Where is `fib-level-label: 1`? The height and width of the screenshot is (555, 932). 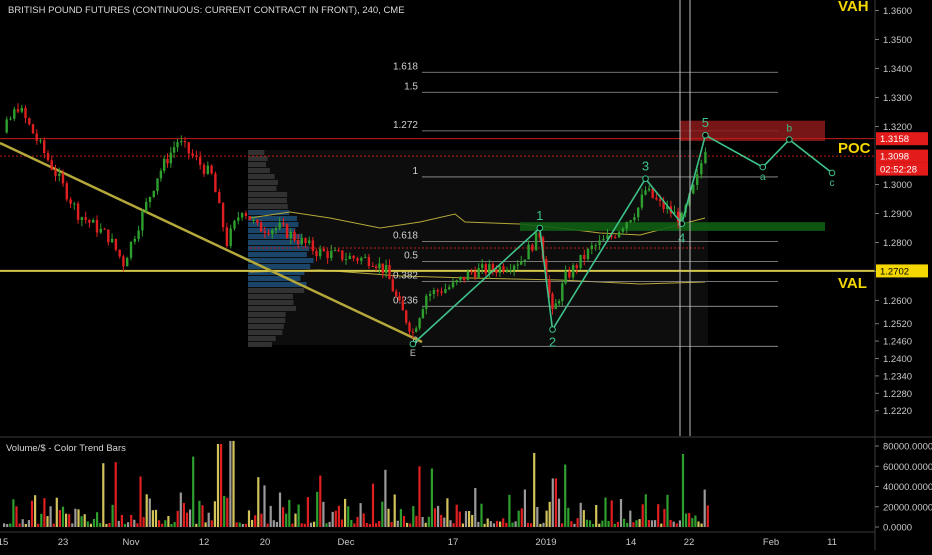 fib-level-label: 1 is located at coordinates (415, 171).